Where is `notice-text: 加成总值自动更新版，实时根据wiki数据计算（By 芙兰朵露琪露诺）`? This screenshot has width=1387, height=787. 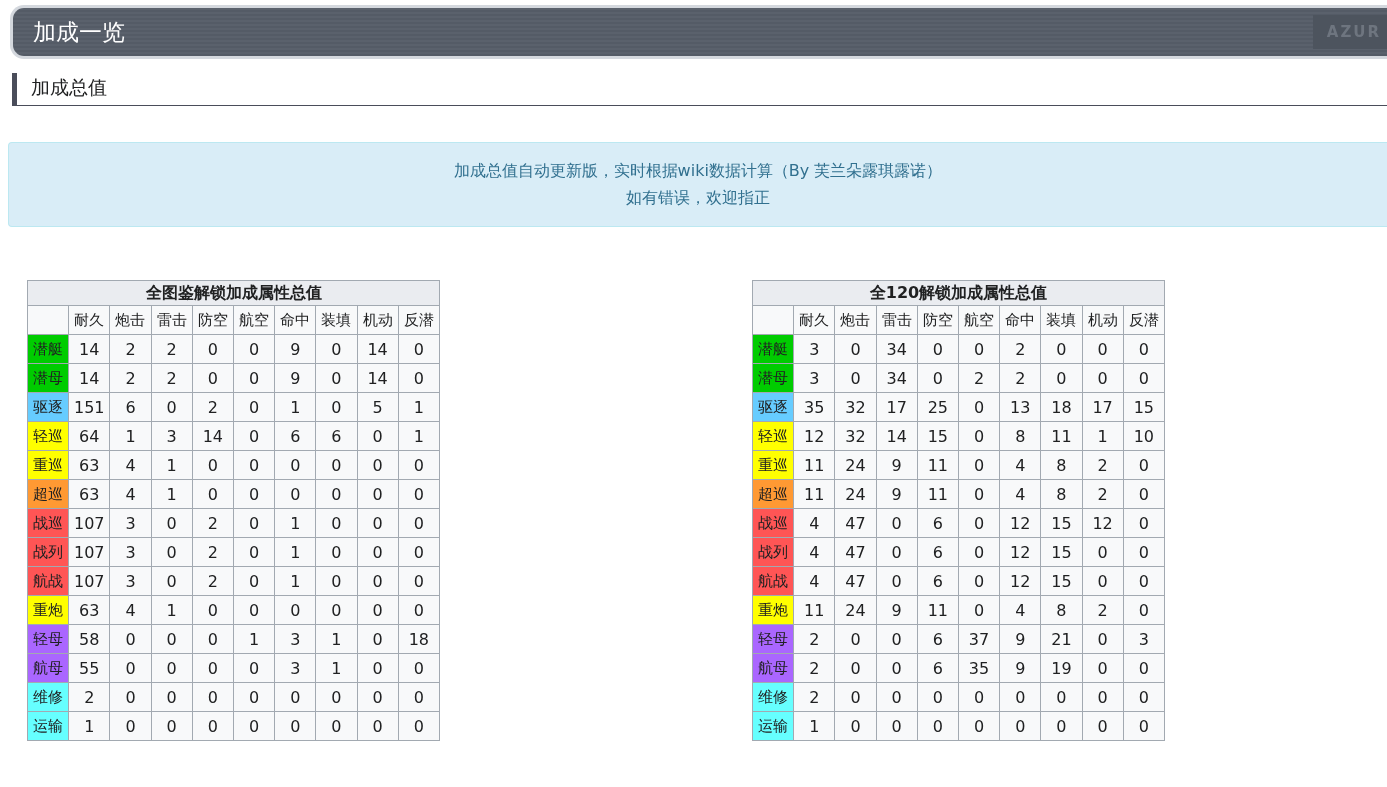
notice-text: 加成总值自动更新版，实时根据wiki数据计算（By 芙兰朵露琪露诺） is located at coordinates (698, 171).